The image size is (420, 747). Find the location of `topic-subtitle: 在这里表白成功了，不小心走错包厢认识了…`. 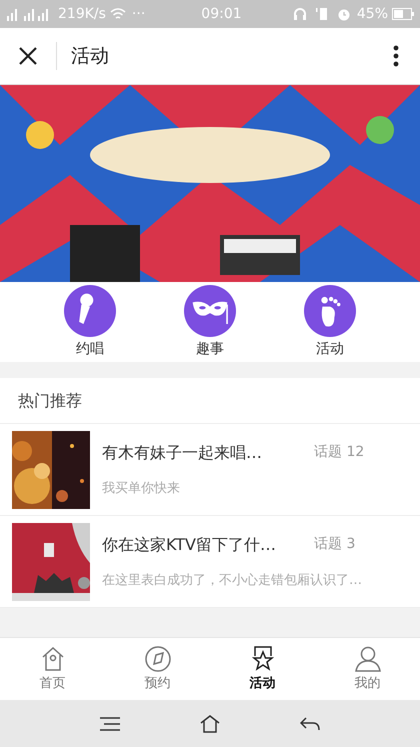

topic-subtitle: 在这里表白成功了，不小心走错包厢认识了… is located at coordinates (232, 581).